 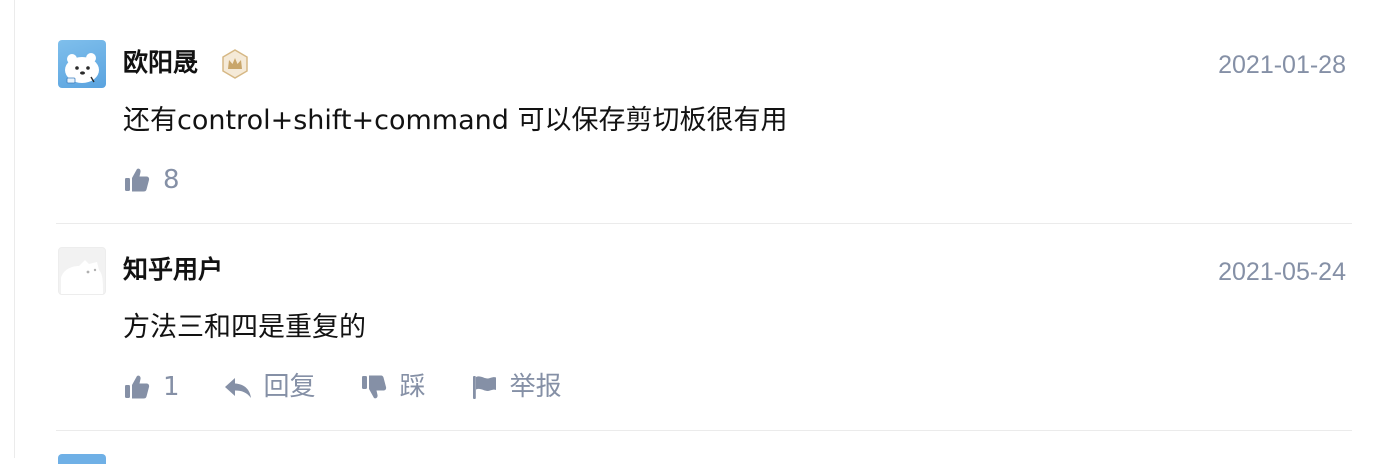 What do you see at coordinates (82, 459) in the screenshot?
I see `next-comment-avatar` at bounding box center [82, 459].